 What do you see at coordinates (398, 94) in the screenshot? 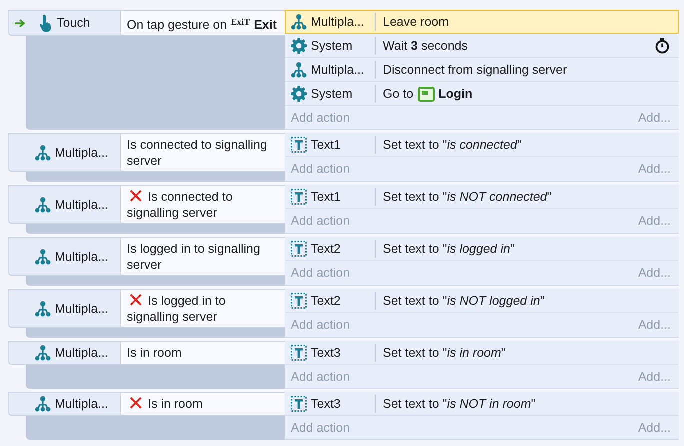
I see `action-text: Go to` at bounding box center [398, 94].